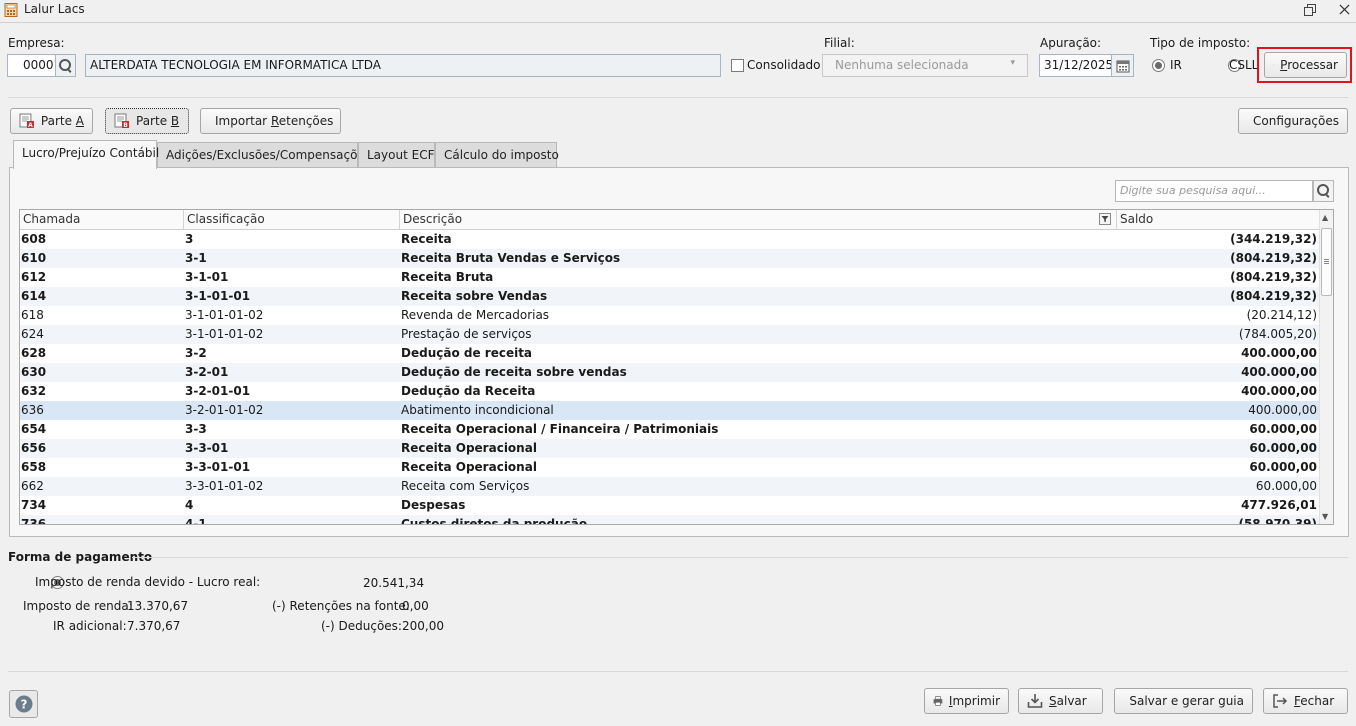 The image size is (1356, 726). I want to click on cell-descricao: Receita sobre Vendas, so click(474, 296).